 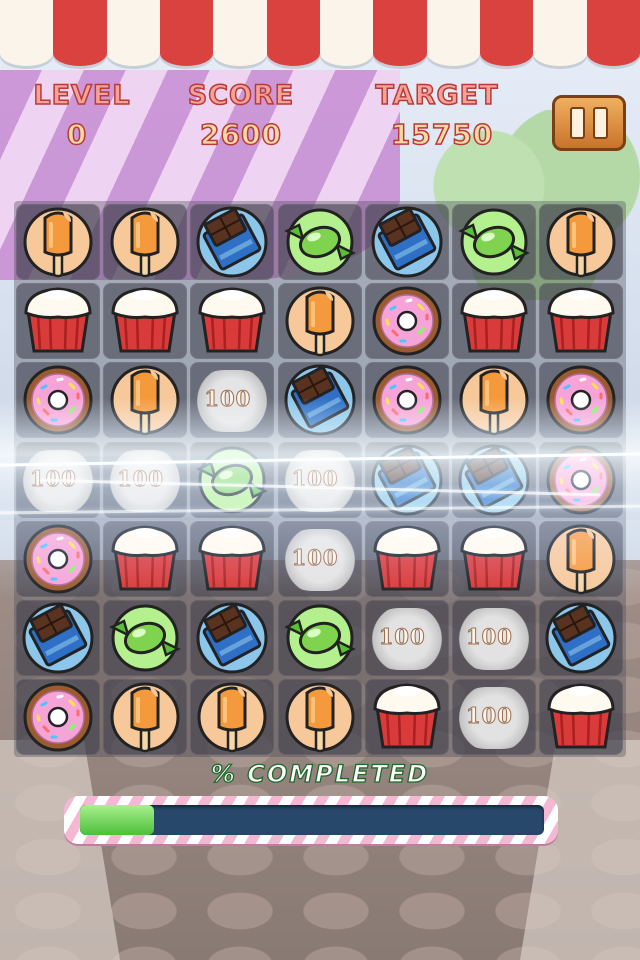 I want to click on level-label: LEVEL, so click(x=82, y=95).